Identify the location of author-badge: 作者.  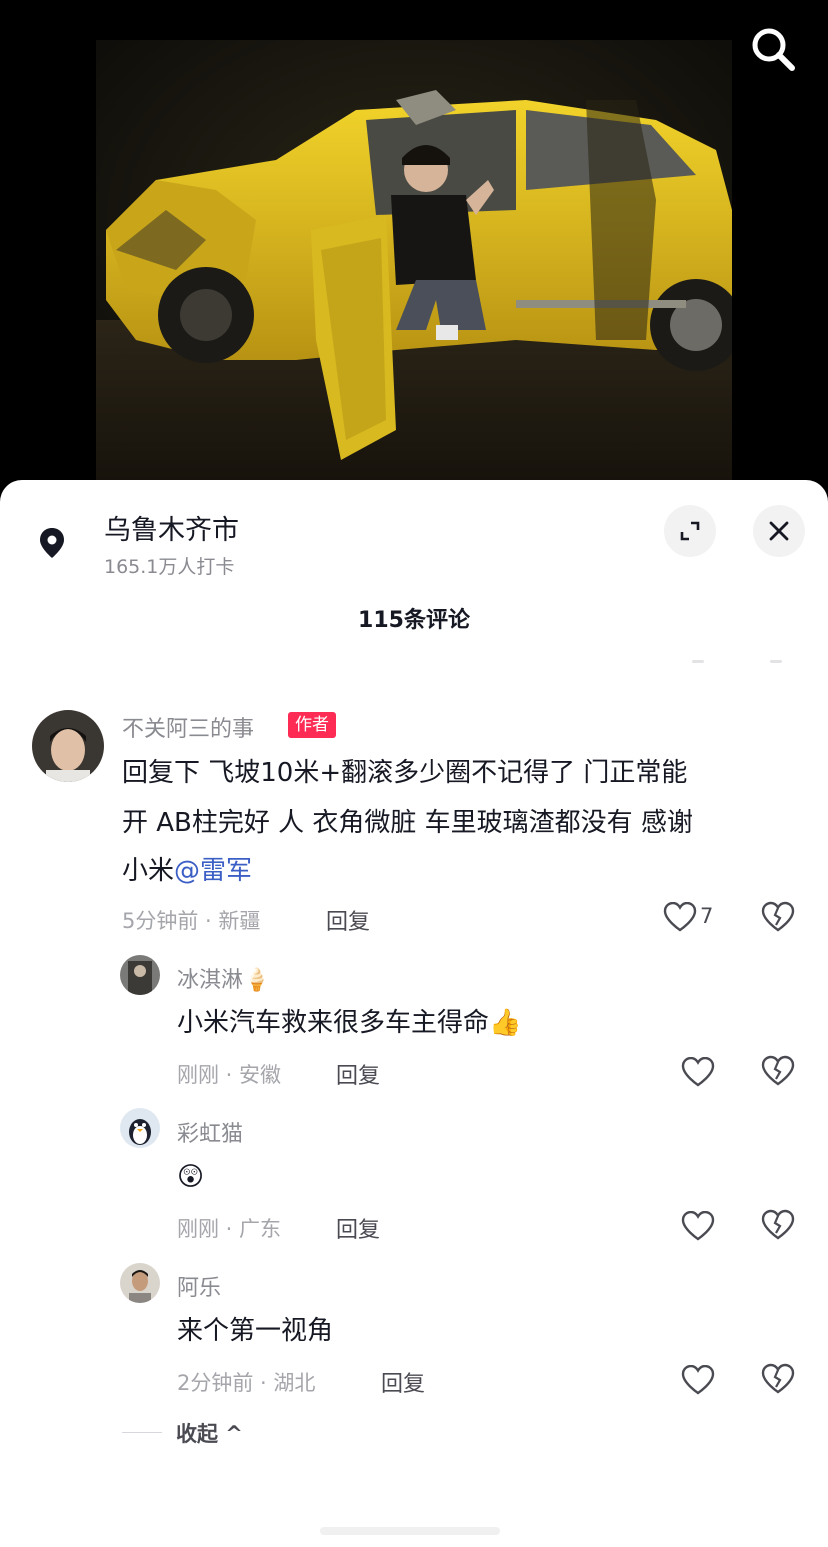
(312, 725).